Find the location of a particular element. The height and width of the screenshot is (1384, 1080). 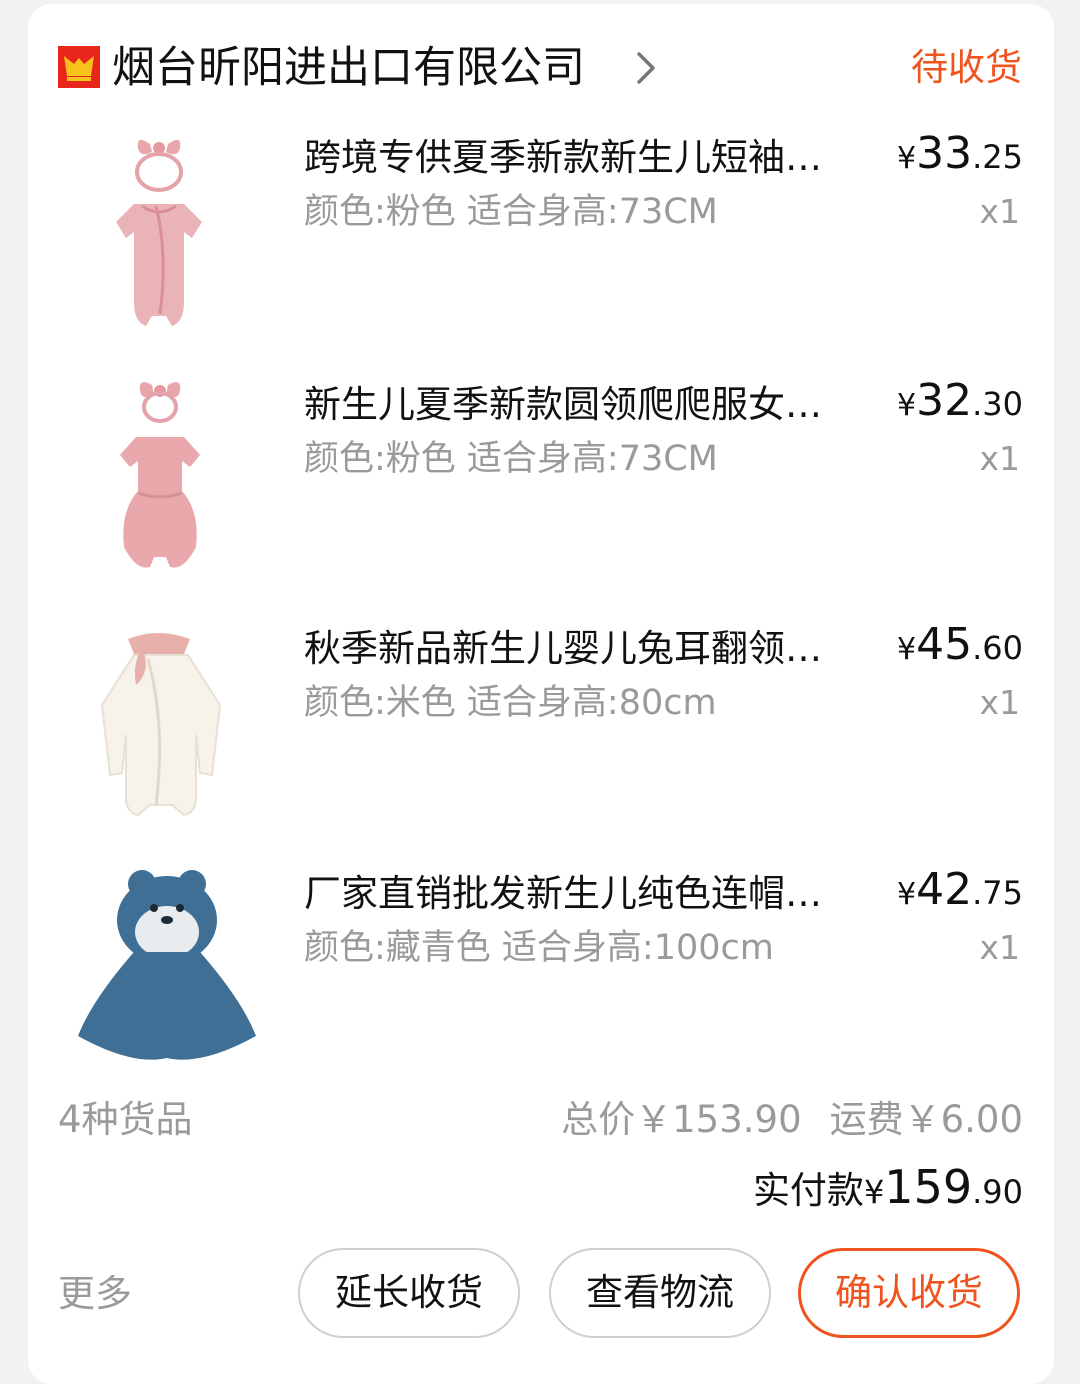

product-price: ¥33.25 is located at coordinates (960, 153).